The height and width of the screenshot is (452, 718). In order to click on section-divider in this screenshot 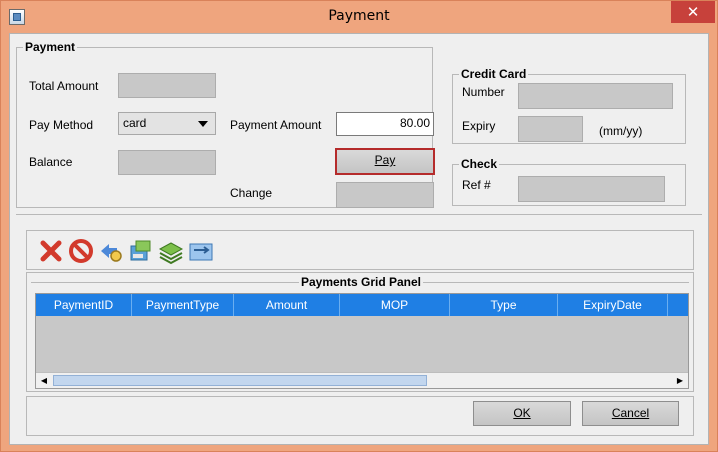, I will do `click(359, 214)`.